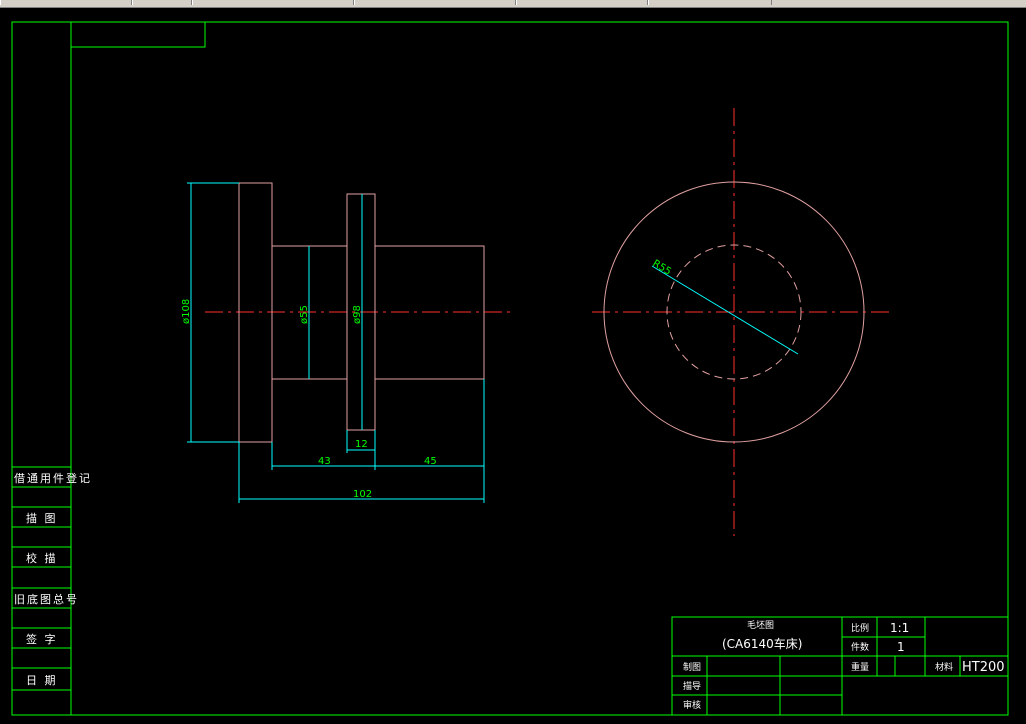 The width and height of the screenshot is (1026, 724). What do you see at coordinates (692, 667) in the screenshot?
I see `draw-label: 制图` at bounding box center [692, 667].